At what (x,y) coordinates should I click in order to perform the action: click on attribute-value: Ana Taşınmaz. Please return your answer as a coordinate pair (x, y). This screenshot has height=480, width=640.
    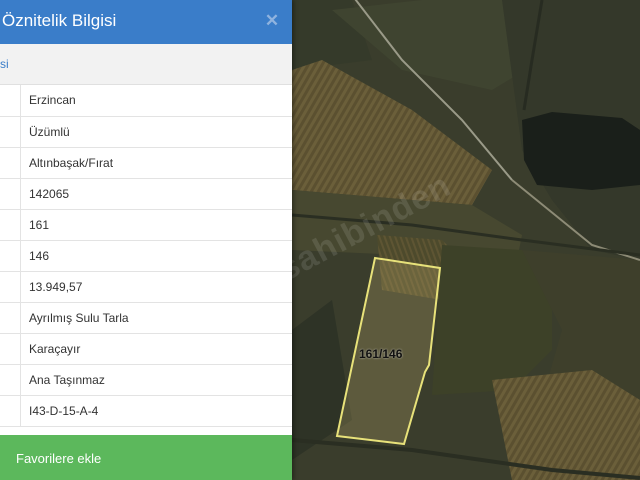
    Looking at the image, I should click on (67, 379).